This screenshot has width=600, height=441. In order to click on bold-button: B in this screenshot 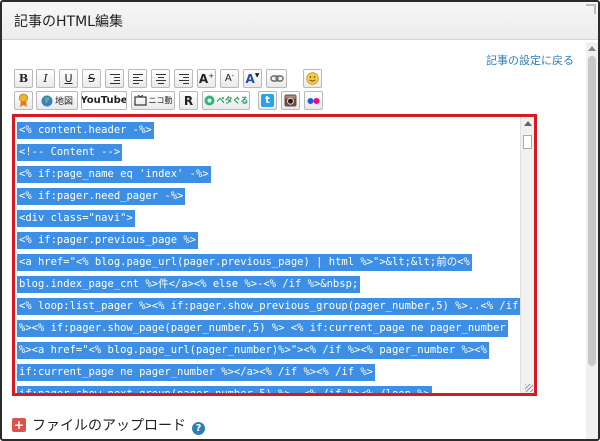, I will do `click(23, 78)`.